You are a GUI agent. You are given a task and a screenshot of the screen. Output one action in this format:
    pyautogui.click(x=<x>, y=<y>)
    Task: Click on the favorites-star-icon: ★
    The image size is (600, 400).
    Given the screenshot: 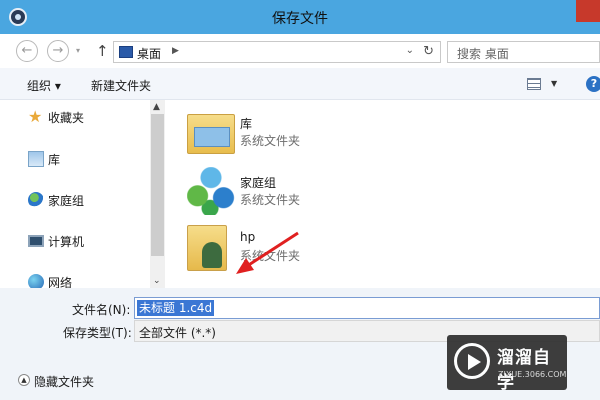 What is the action you would take?
    pyautogui.click(x=35, y=116)
    